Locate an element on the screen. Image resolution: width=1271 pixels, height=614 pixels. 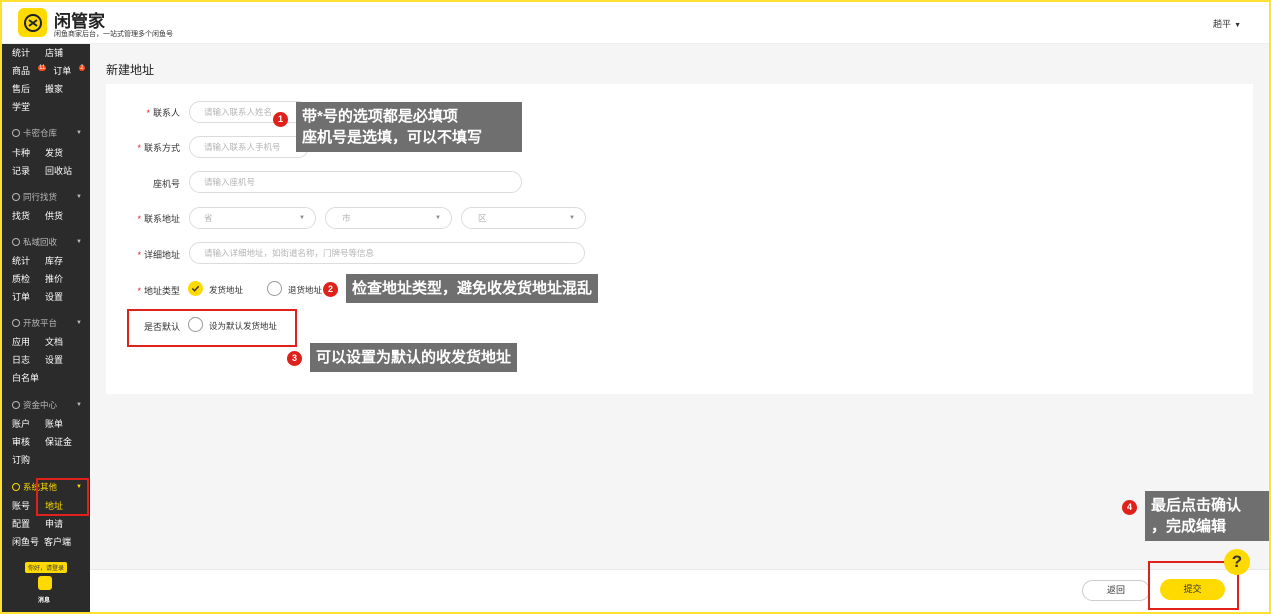
sidebar-row: 学堂 is located at coordinates (21, 106).